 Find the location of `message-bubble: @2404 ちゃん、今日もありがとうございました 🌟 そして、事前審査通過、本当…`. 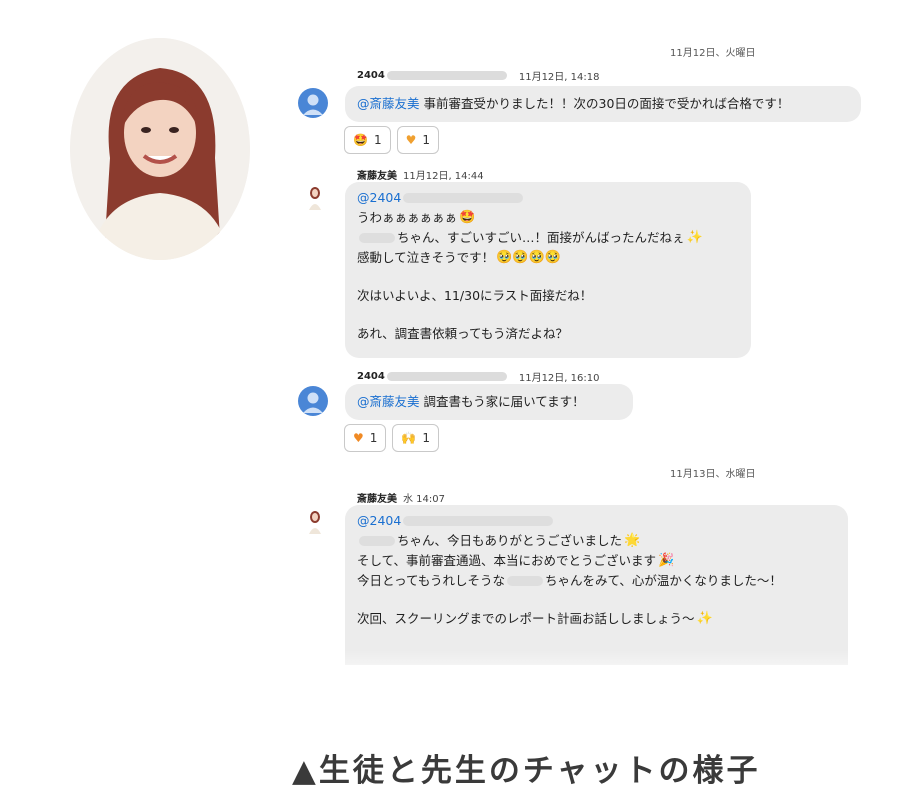

message-bubble: @2404 ちゃん、今日もありがとうございました 🌟 そして、事前審査通過、本当… is located at coordinates (596, 585).